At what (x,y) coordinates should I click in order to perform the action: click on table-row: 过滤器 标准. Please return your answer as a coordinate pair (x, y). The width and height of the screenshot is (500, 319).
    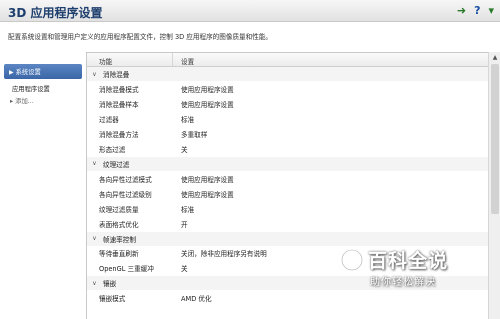
    Looking at the image, I should click on (287, 118).